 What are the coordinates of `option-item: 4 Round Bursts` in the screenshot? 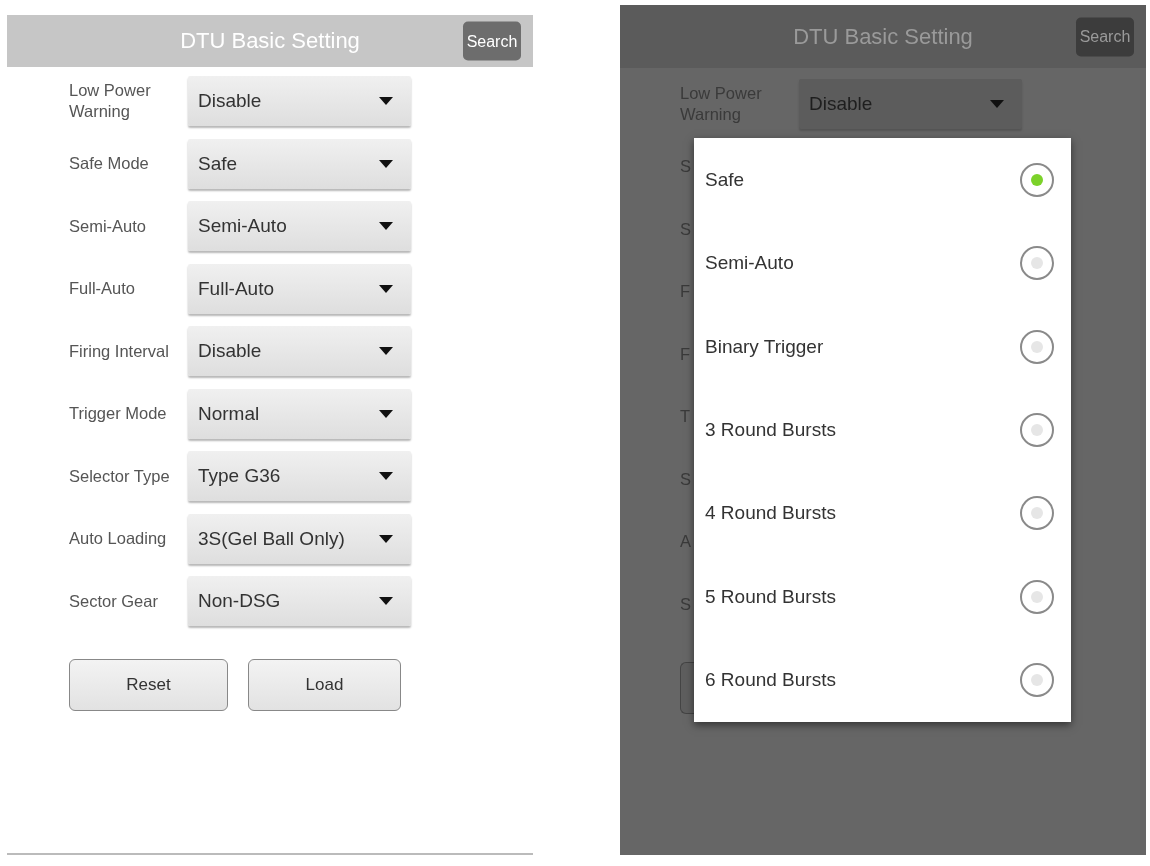 It's located at (882, 513).